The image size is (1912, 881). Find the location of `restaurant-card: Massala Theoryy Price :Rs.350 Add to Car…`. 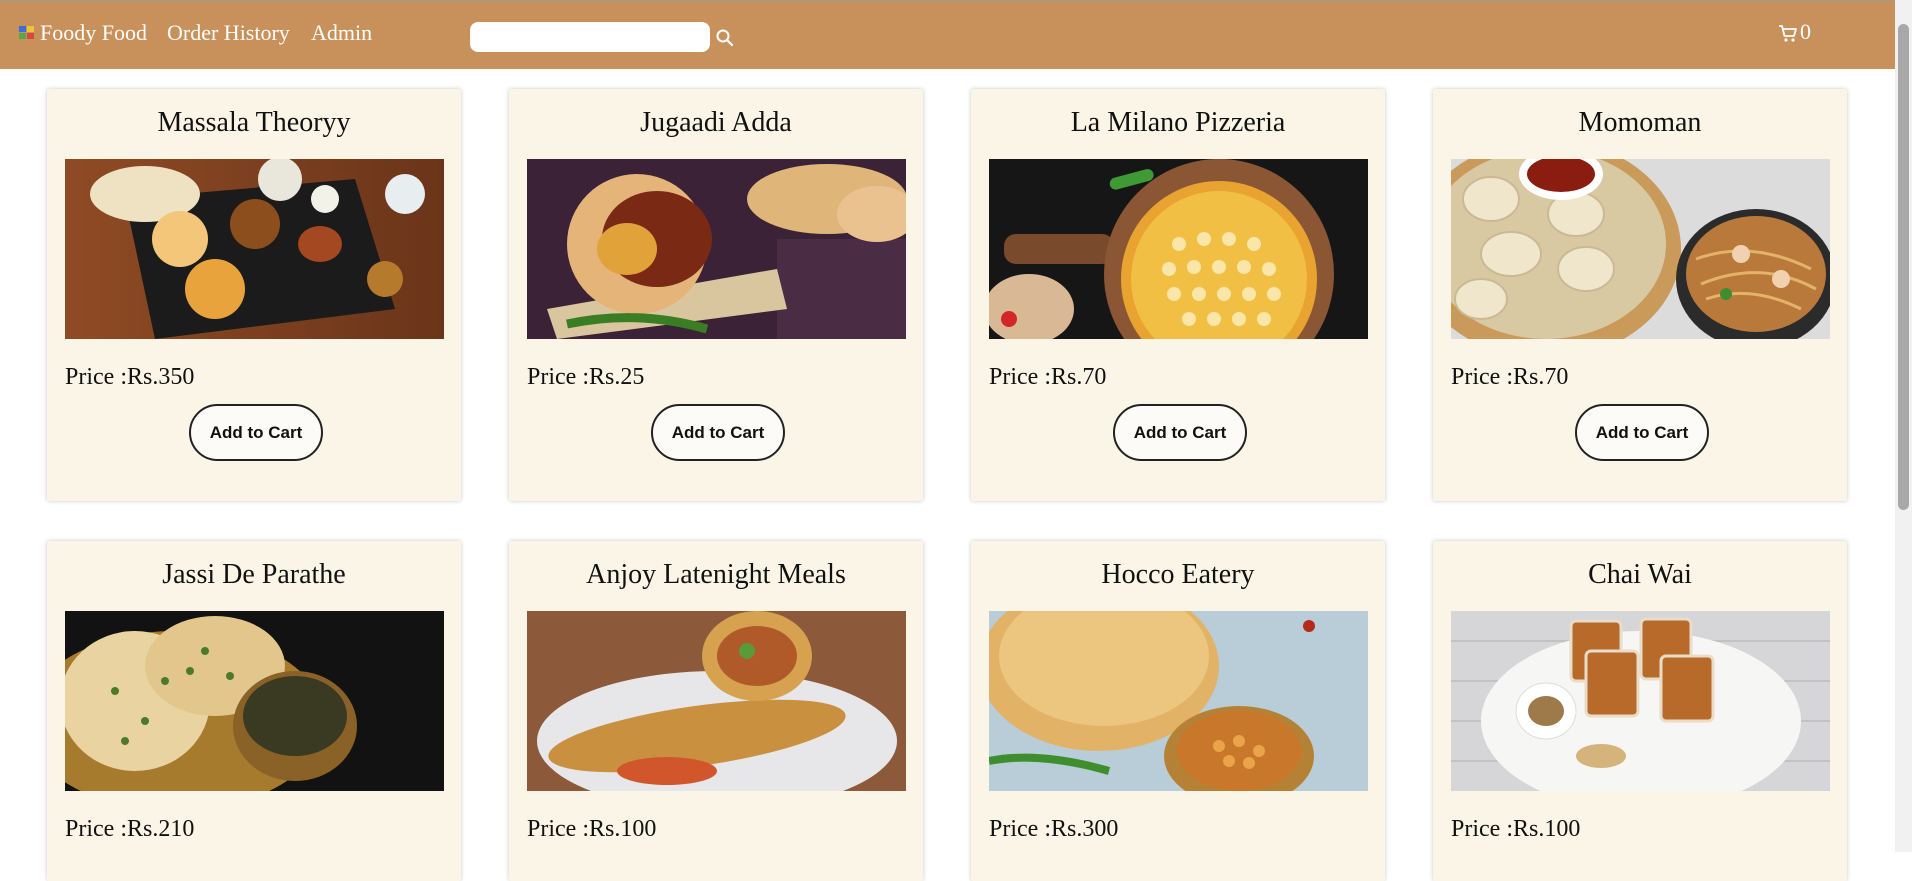

restaurant-card: Massala Theoryy Price :Rs.350 Add to Car… is located at coordinates (254, 295).